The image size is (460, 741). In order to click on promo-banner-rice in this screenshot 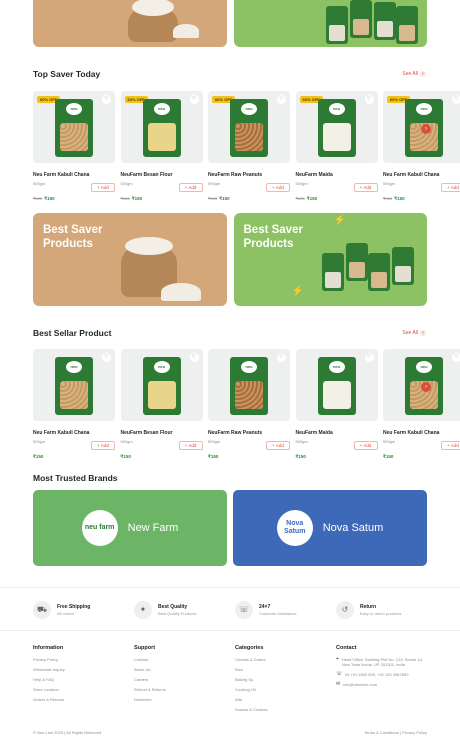, I will do `click(130, 23)`.